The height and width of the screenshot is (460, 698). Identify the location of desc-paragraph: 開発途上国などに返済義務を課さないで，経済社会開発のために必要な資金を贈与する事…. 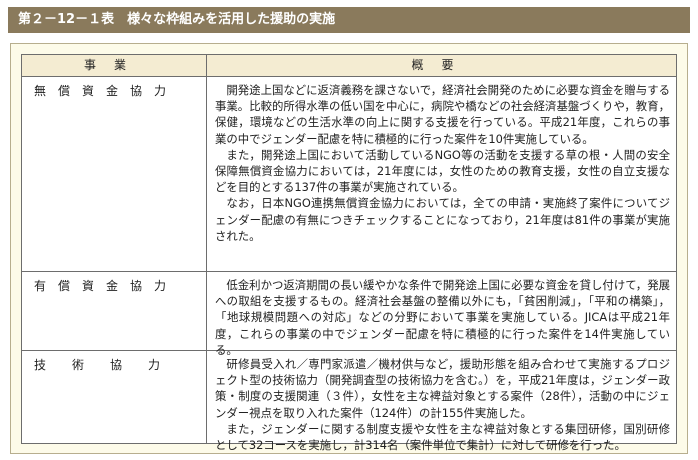
(442, 114).